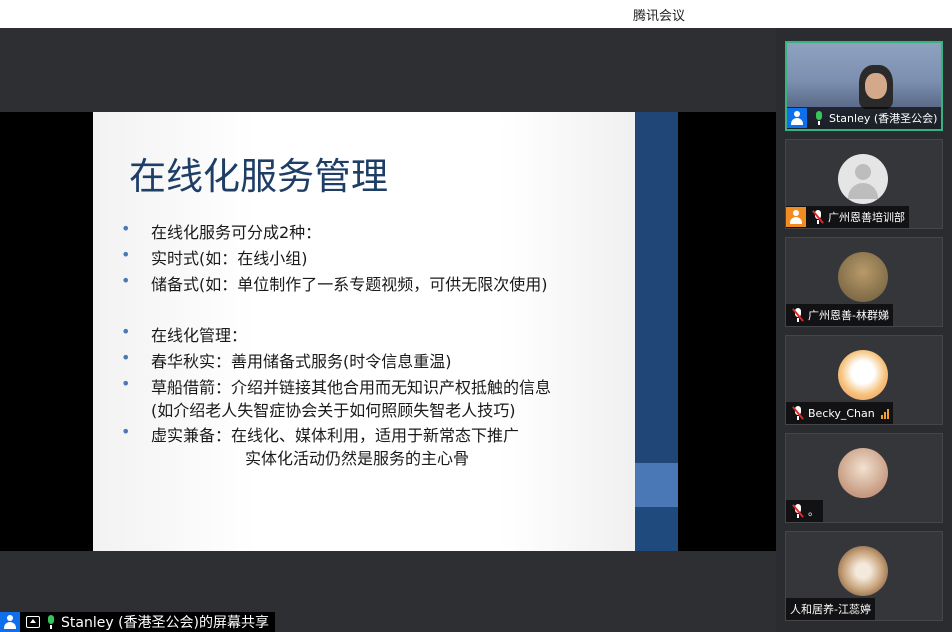 This screenshot has height=632, width=952. Describe the element at coordinates (333, 410) in the screenshot. I see `slide-bullet-continuation: (如介绍老人失智症协会关于如何照顾失智老人技巧)` at that location.